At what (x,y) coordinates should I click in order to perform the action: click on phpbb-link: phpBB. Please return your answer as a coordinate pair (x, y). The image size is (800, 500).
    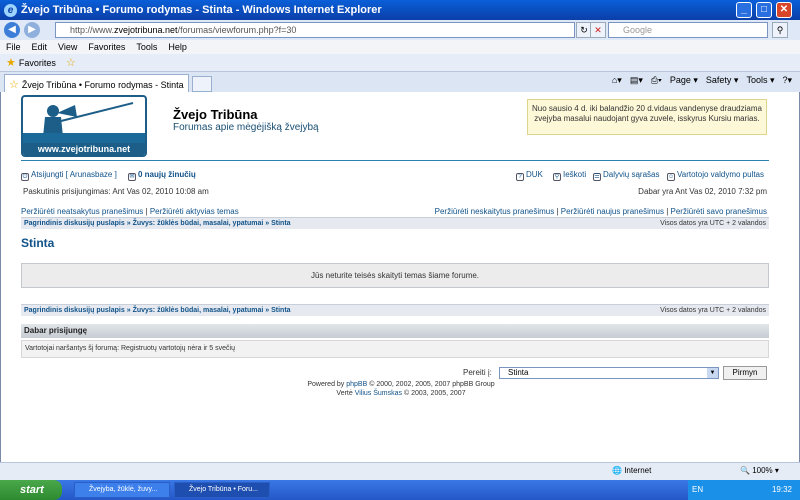
    Looking at the image, I should click on (356, 384).